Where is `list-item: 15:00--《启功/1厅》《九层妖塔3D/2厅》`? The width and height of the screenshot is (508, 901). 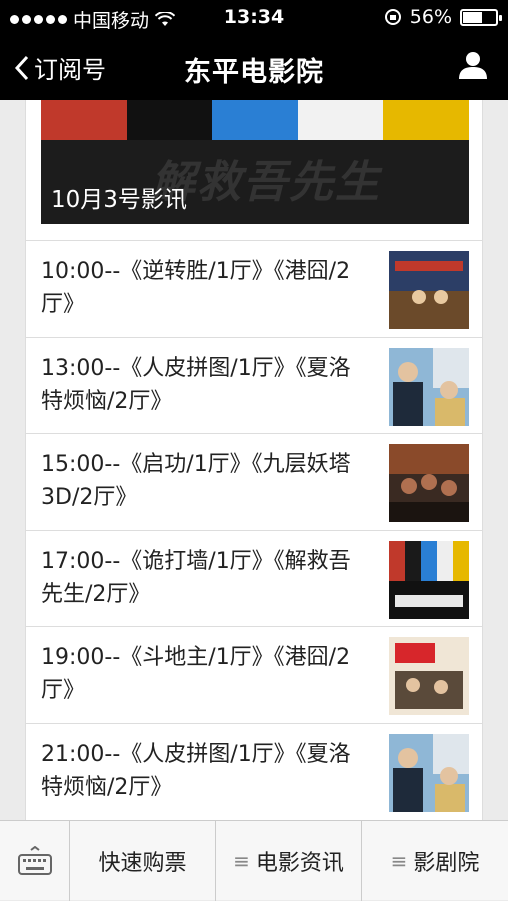 list-item: 15:00--《启功/1厅》《九层妖塔3D/2厅》 is located at coordinates (254, 481).